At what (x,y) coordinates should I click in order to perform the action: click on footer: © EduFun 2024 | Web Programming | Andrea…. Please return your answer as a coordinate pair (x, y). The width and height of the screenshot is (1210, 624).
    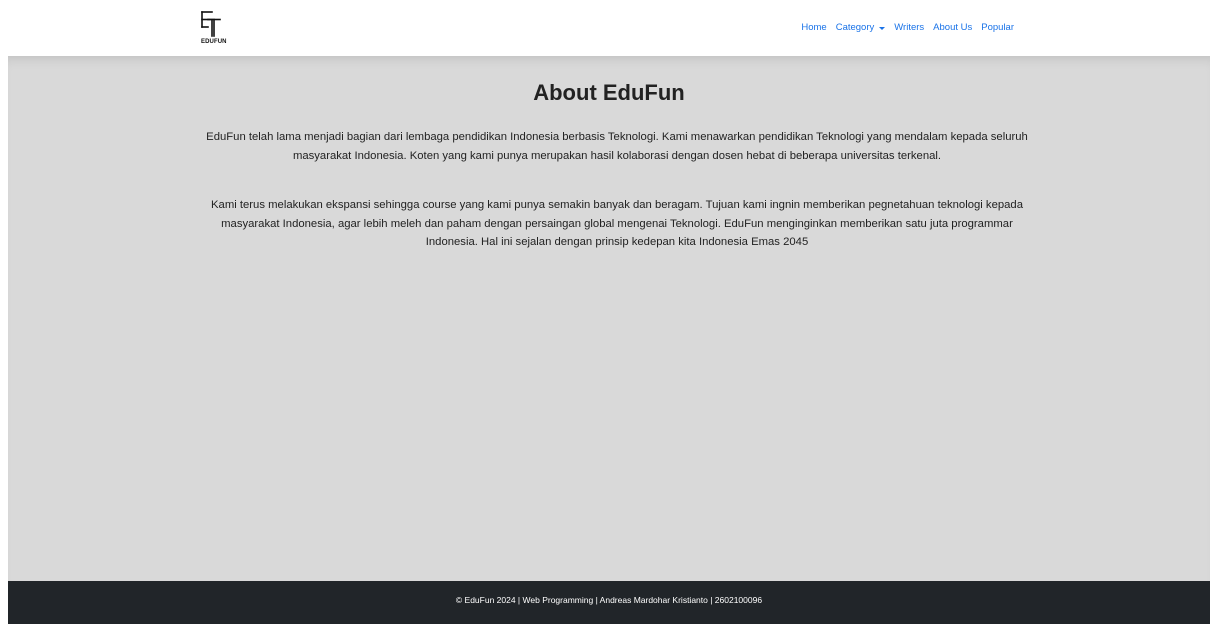
    Looking at the image, I should click on (609, 602).